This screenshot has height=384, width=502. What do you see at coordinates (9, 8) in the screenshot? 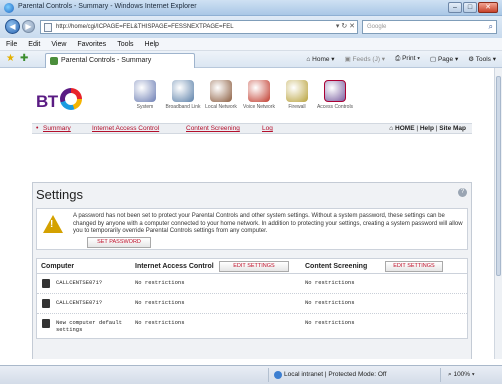
I see `ie-logo-icon` at bounding box center [9, 8].